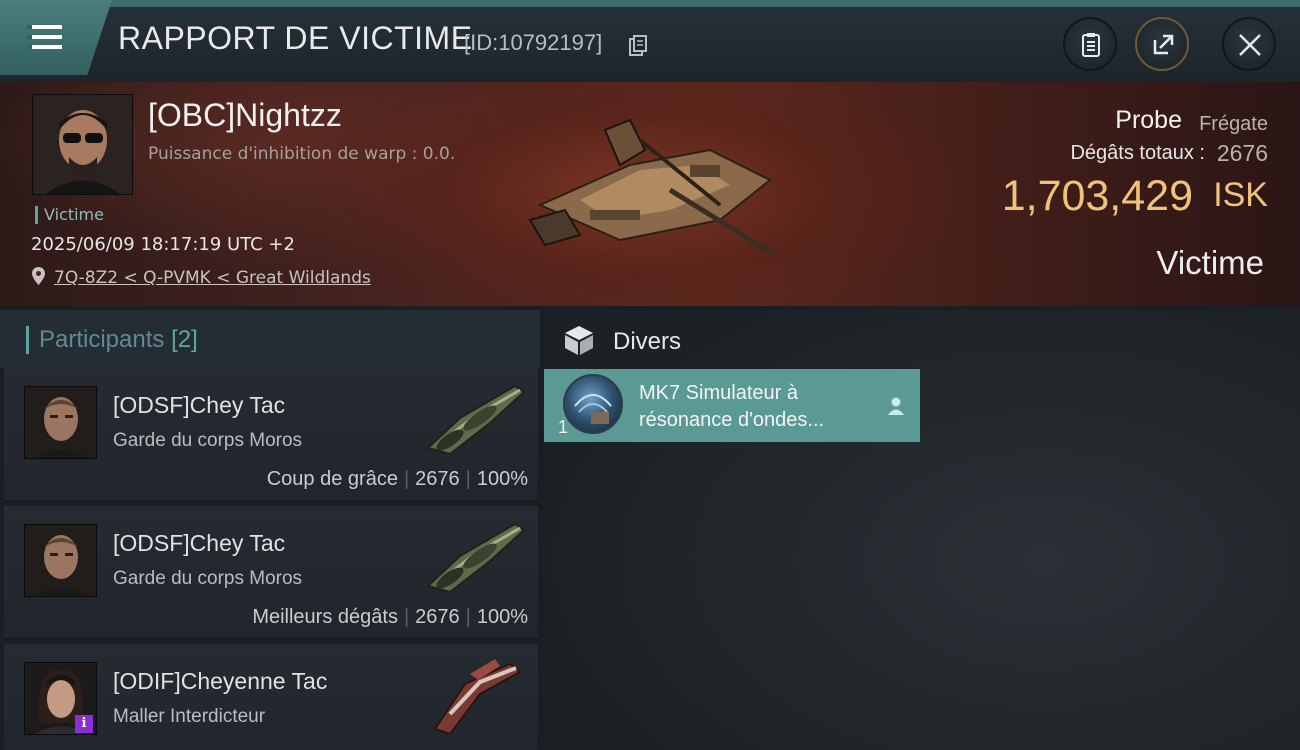 This screenshot has height=750, width=1300. I want to click on report-id: [ID:10792197], so click(533, 42).